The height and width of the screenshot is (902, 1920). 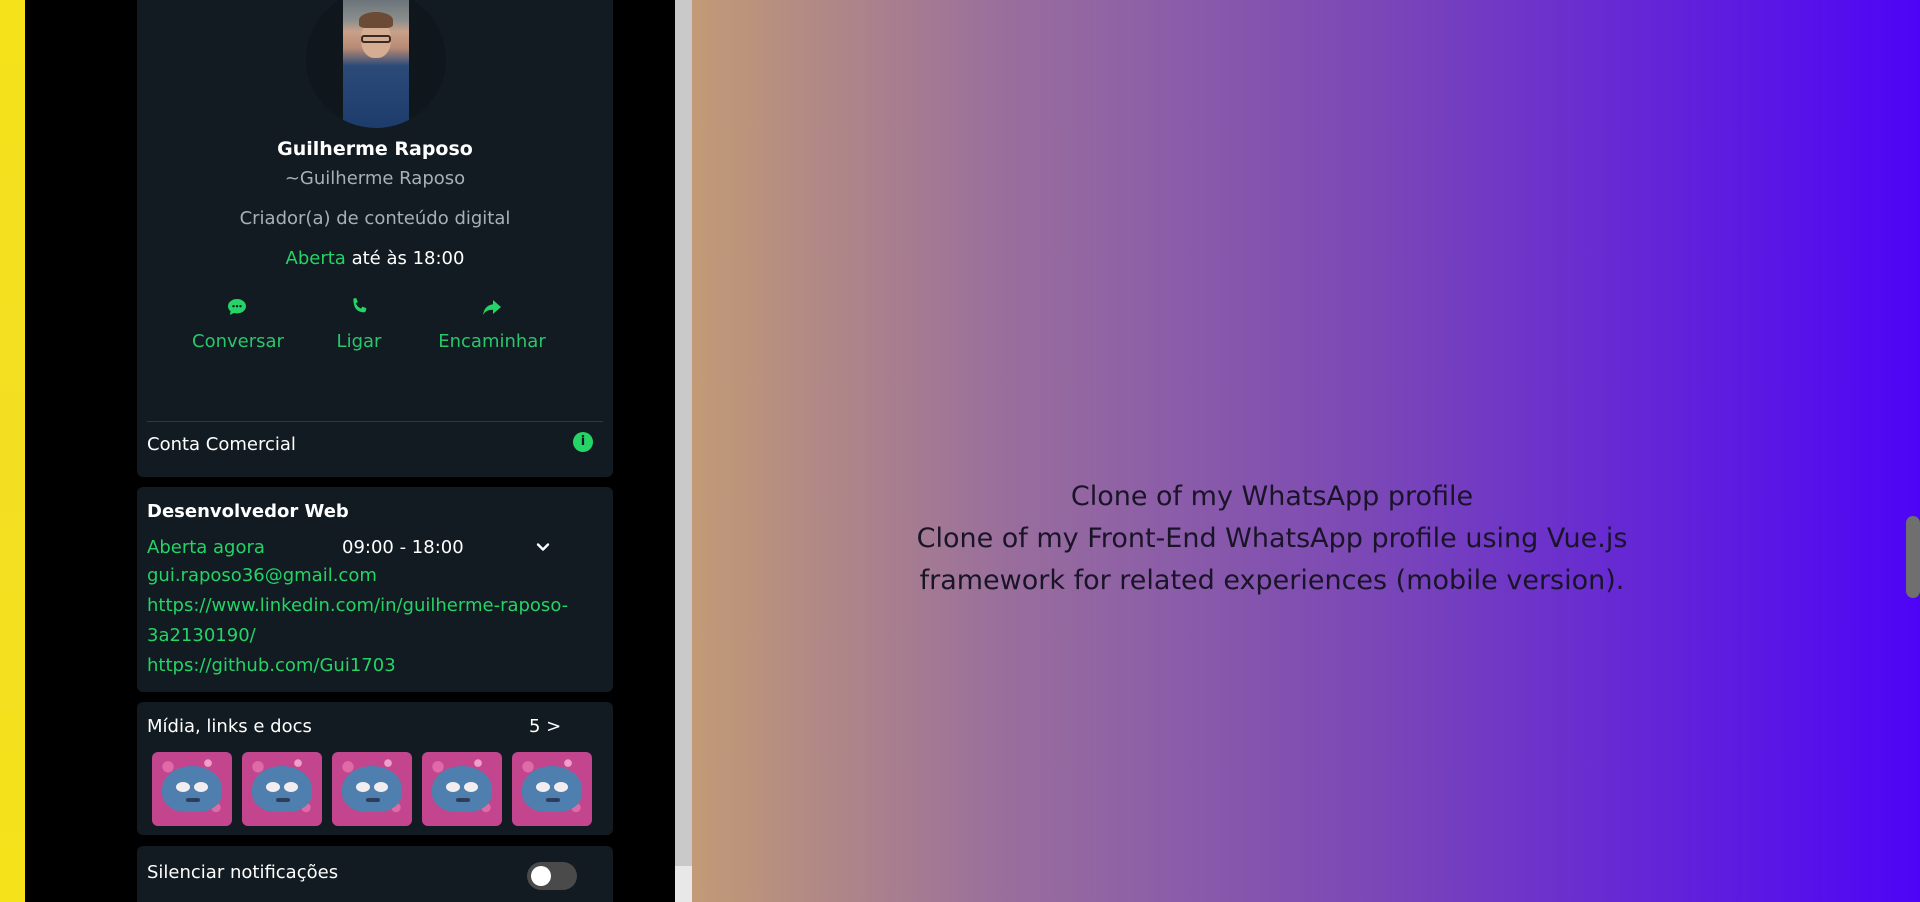 I want to click on avatar-photo, so click(x=376, y=64).